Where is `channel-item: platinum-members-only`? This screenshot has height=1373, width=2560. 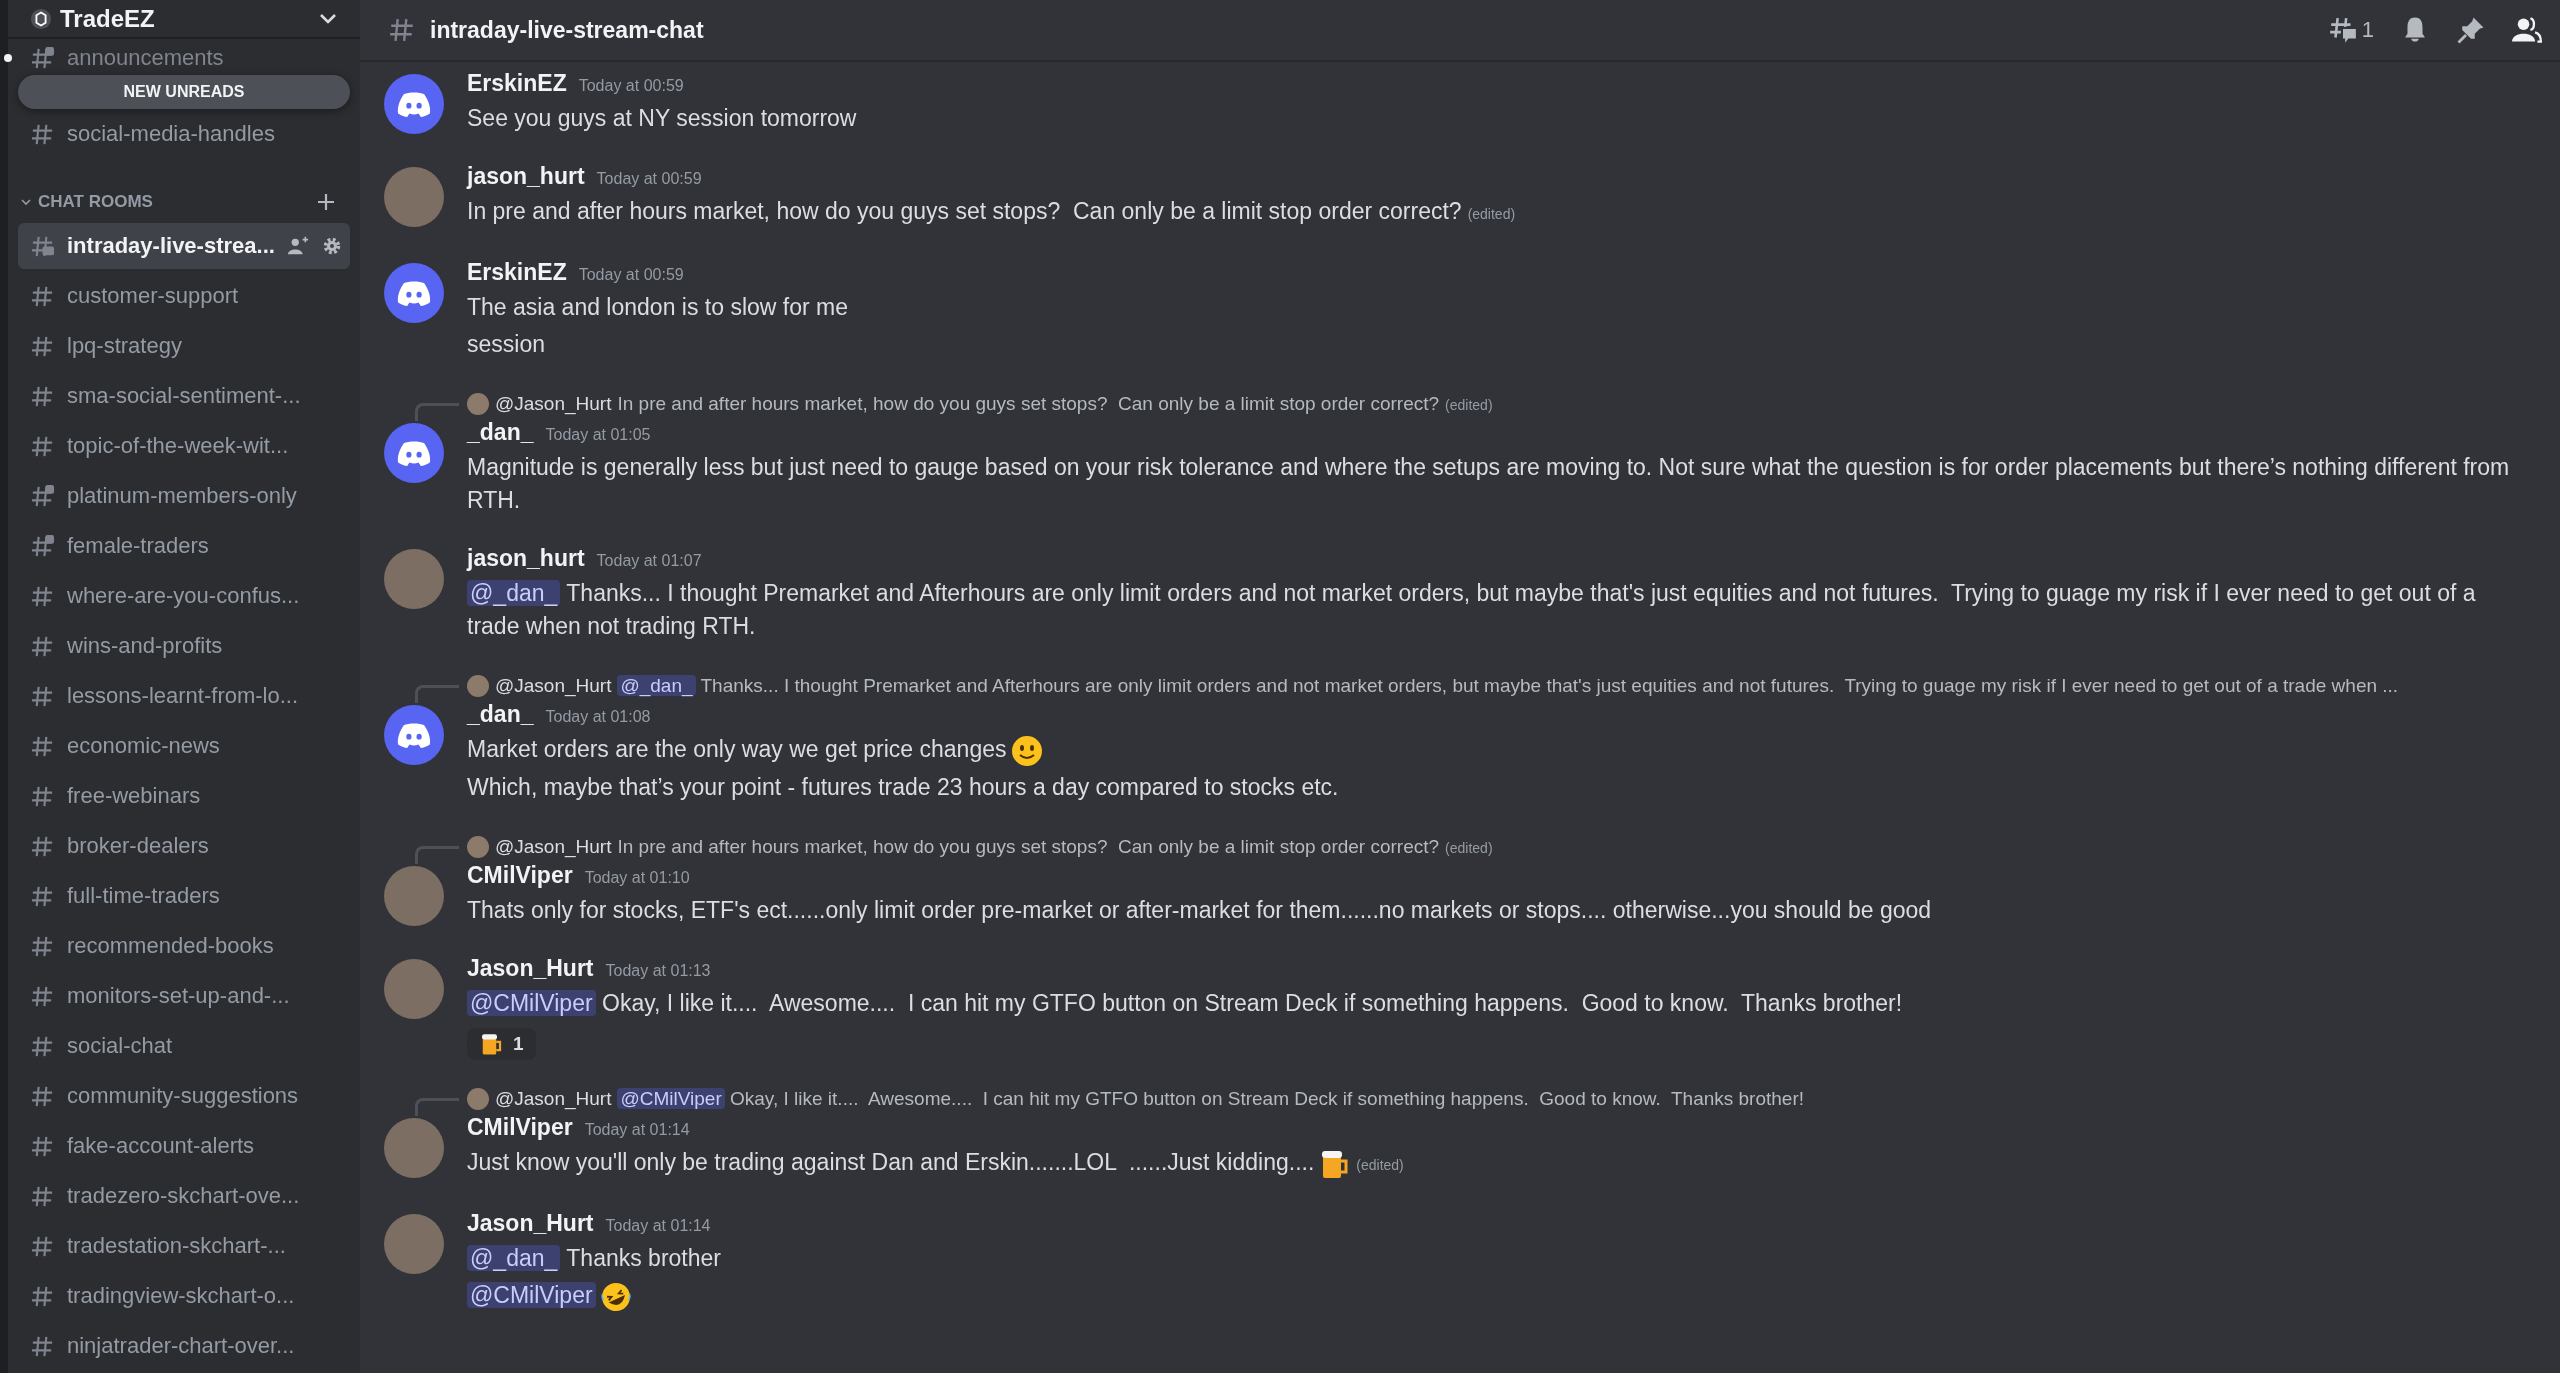
channel-item: platinum-members-only is located at coordinates (184, 496).